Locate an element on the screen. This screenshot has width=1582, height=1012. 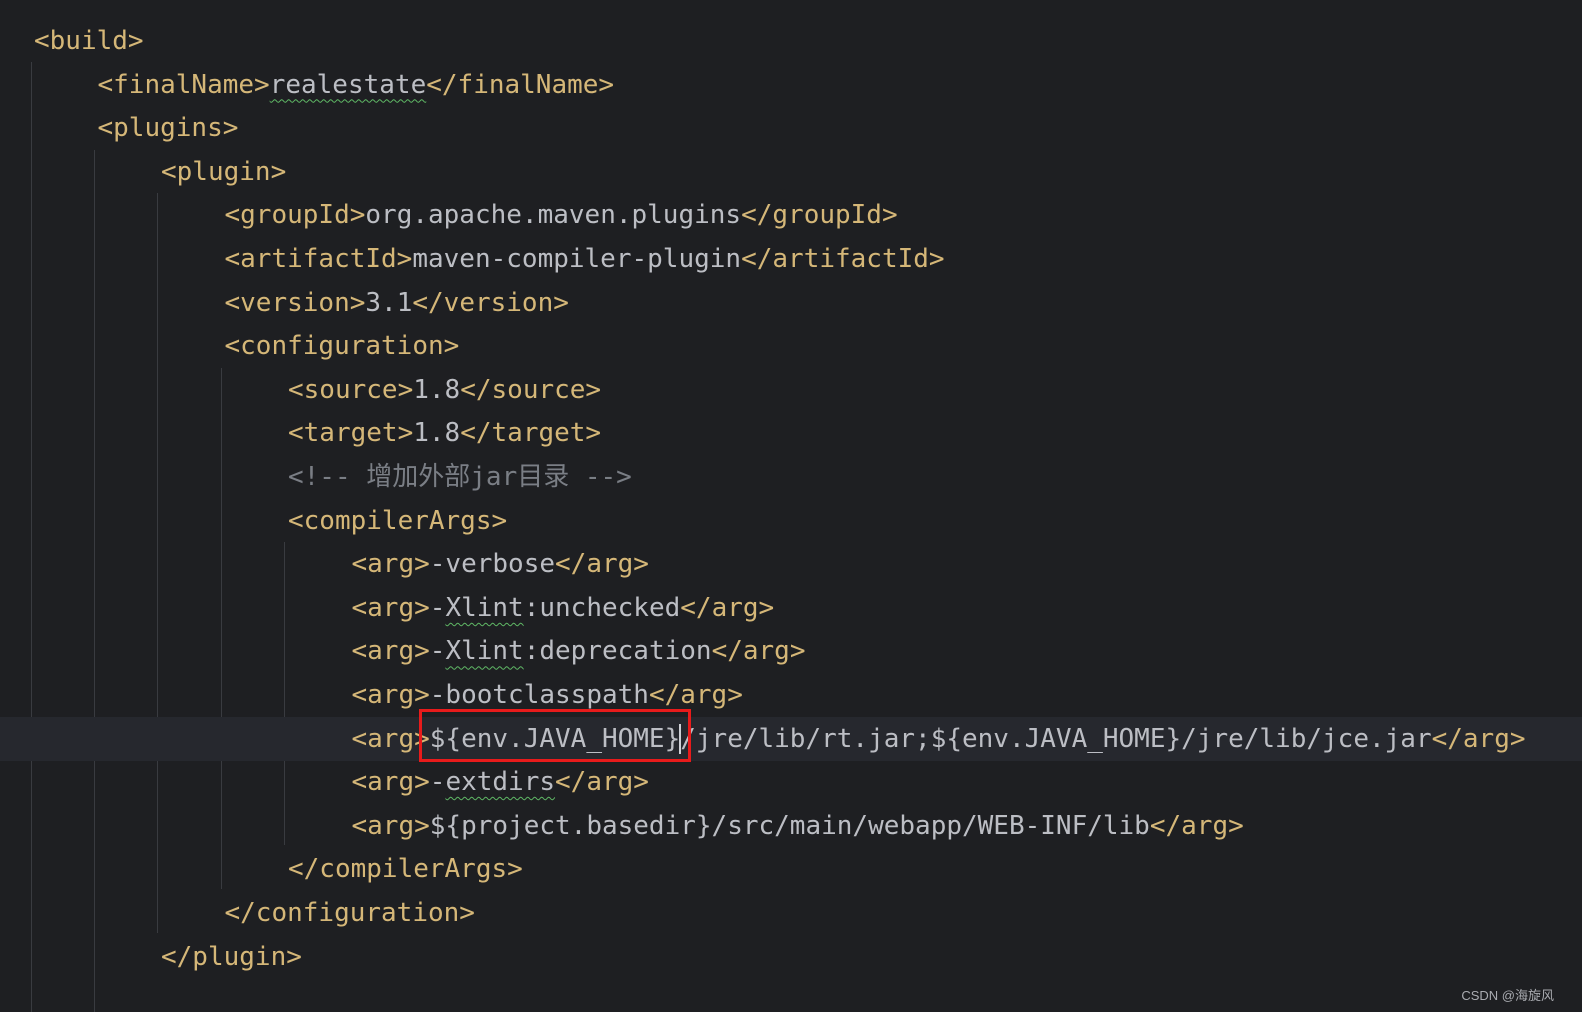
code-line: <arg>-Xlint:deprecation</arg> is located at coordinates (791, 651).